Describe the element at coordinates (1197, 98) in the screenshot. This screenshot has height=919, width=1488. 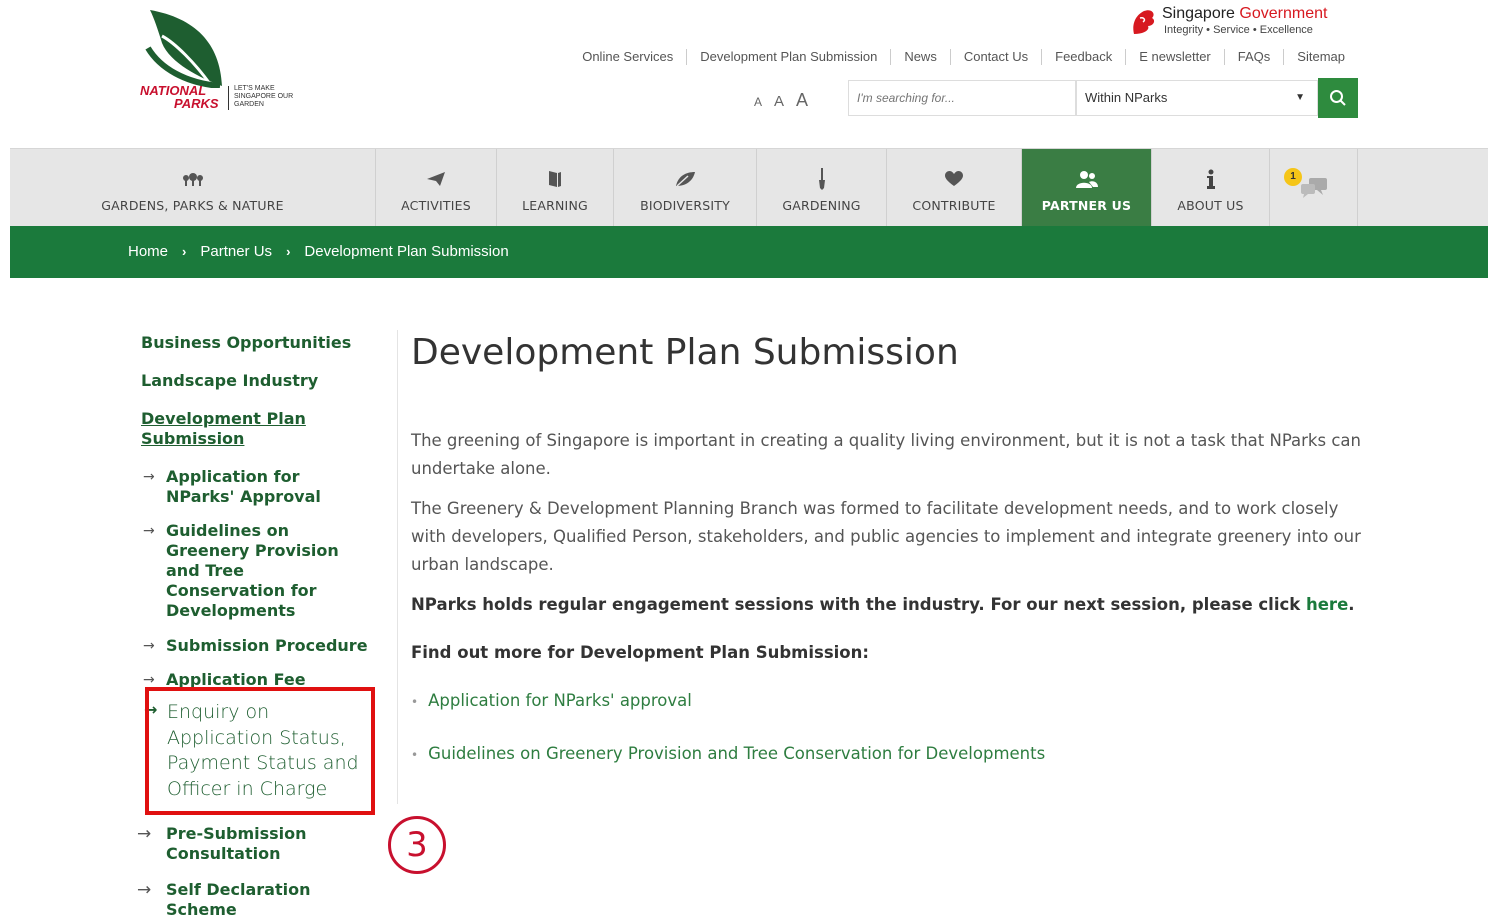
I see `search-scope-select: Within NParks ▼` at that location.